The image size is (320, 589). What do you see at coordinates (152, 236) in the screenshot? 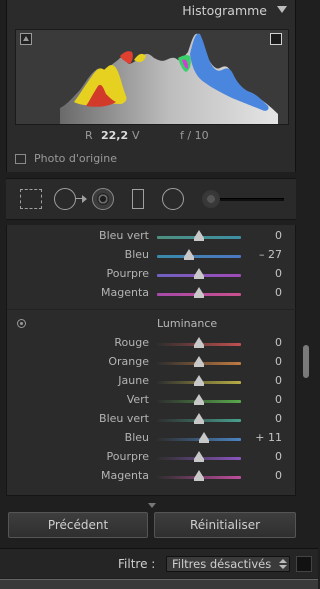
I see `hue-row: Bleu vert 0` at bounding box center [152, 236].